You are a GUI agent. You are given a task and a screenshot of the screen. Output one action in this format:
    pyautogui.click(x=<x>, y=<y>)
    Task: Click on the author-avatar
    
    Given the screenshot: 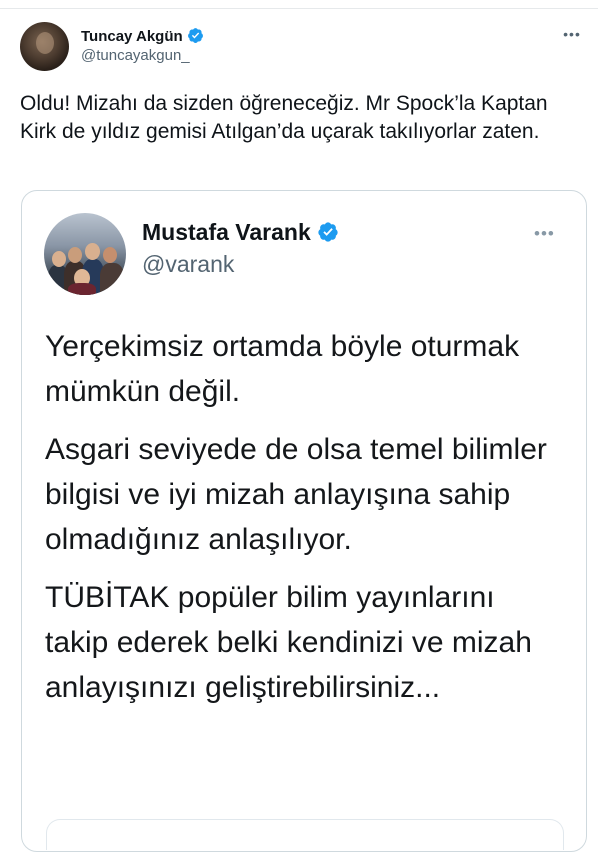 What is the action you would take?
    pyautogui.click(x=44, y=46)
    